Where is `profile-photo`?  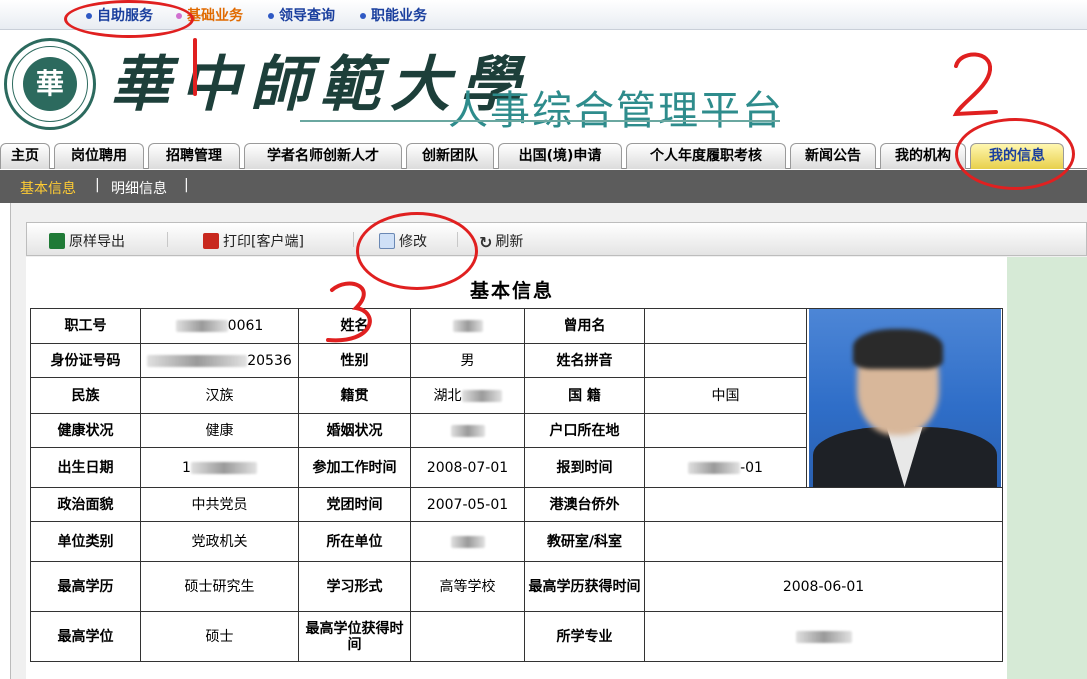
profile-photo is located at coordinates (904, 398).